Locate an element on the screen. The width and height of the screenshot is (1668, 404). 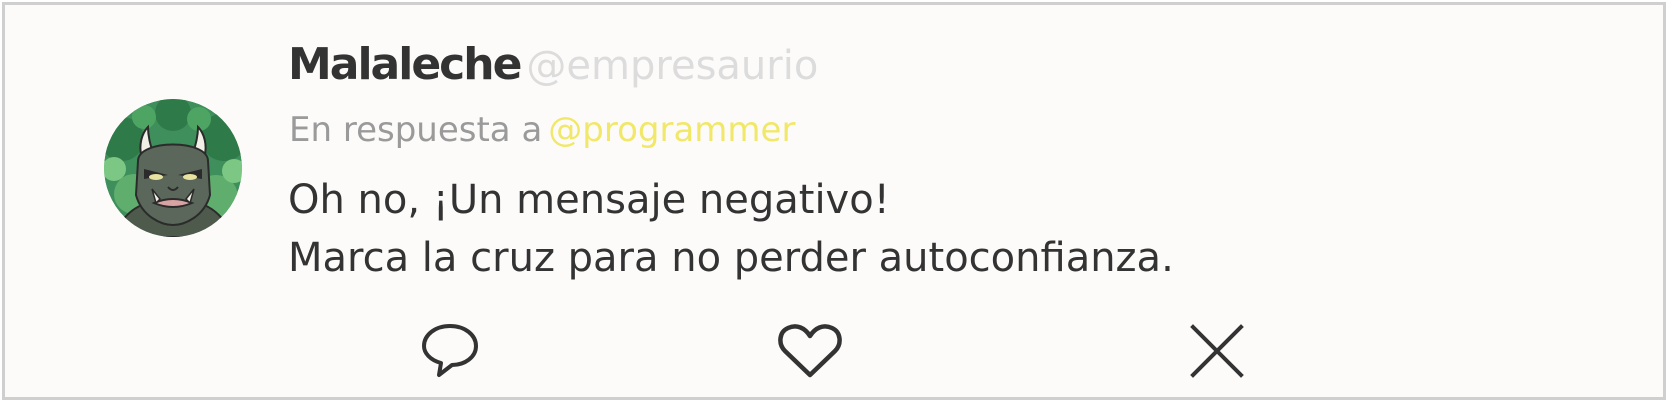
ogre-avatar-icon is located at coordinates (173, 168).